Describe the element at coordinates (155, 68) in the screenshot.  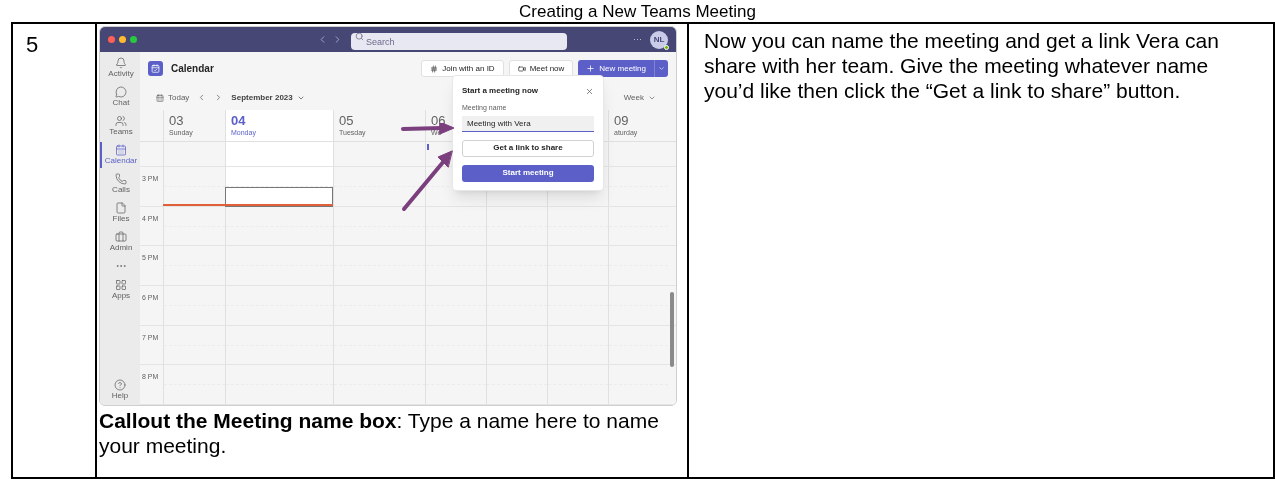
I see `calendar-app-icon` at that location.